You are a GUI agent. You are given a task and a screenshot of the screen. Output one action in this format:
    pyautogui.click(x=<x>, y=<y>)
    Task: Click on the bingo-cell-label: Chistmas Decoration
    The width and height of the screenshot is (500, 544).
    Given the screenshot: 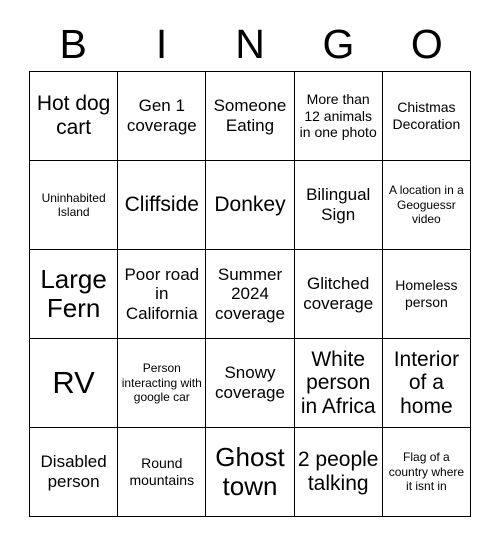 What is the action you would take?
    pyautogui.click(x=426, y=115)
    